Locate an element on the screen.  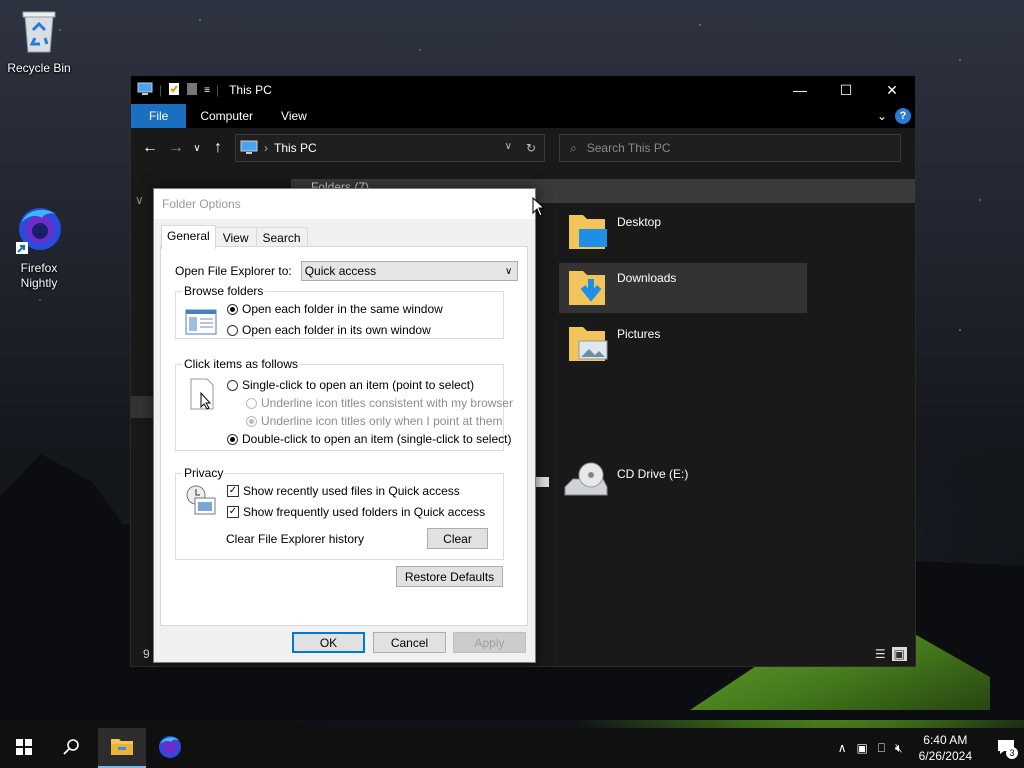
taskbar-search-button is located at coordinates (72, 748).